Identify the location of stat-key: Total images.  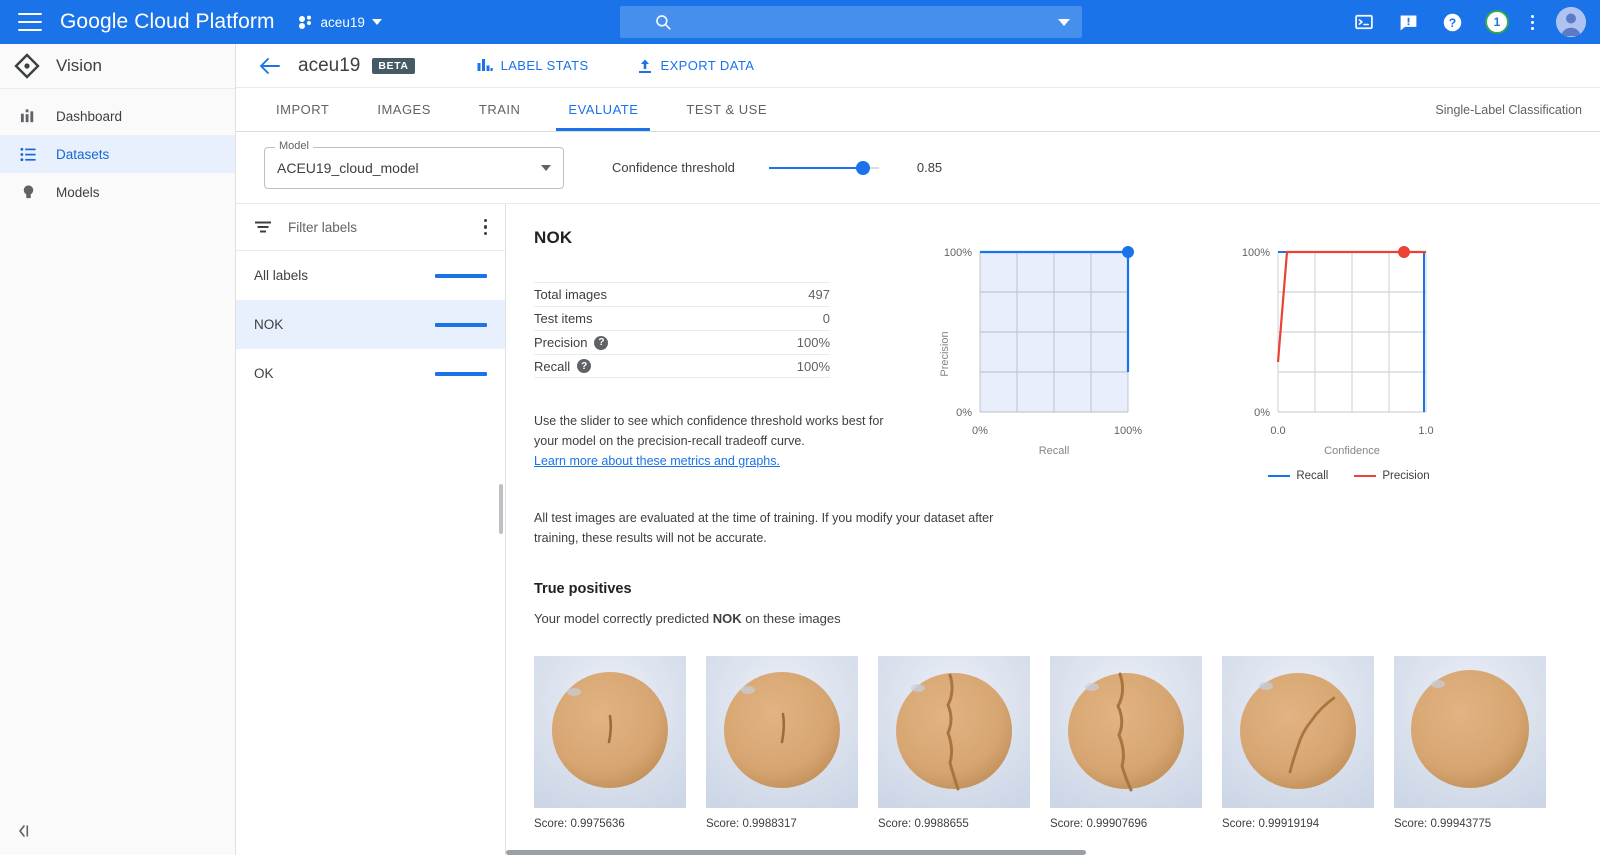
(570, 294).